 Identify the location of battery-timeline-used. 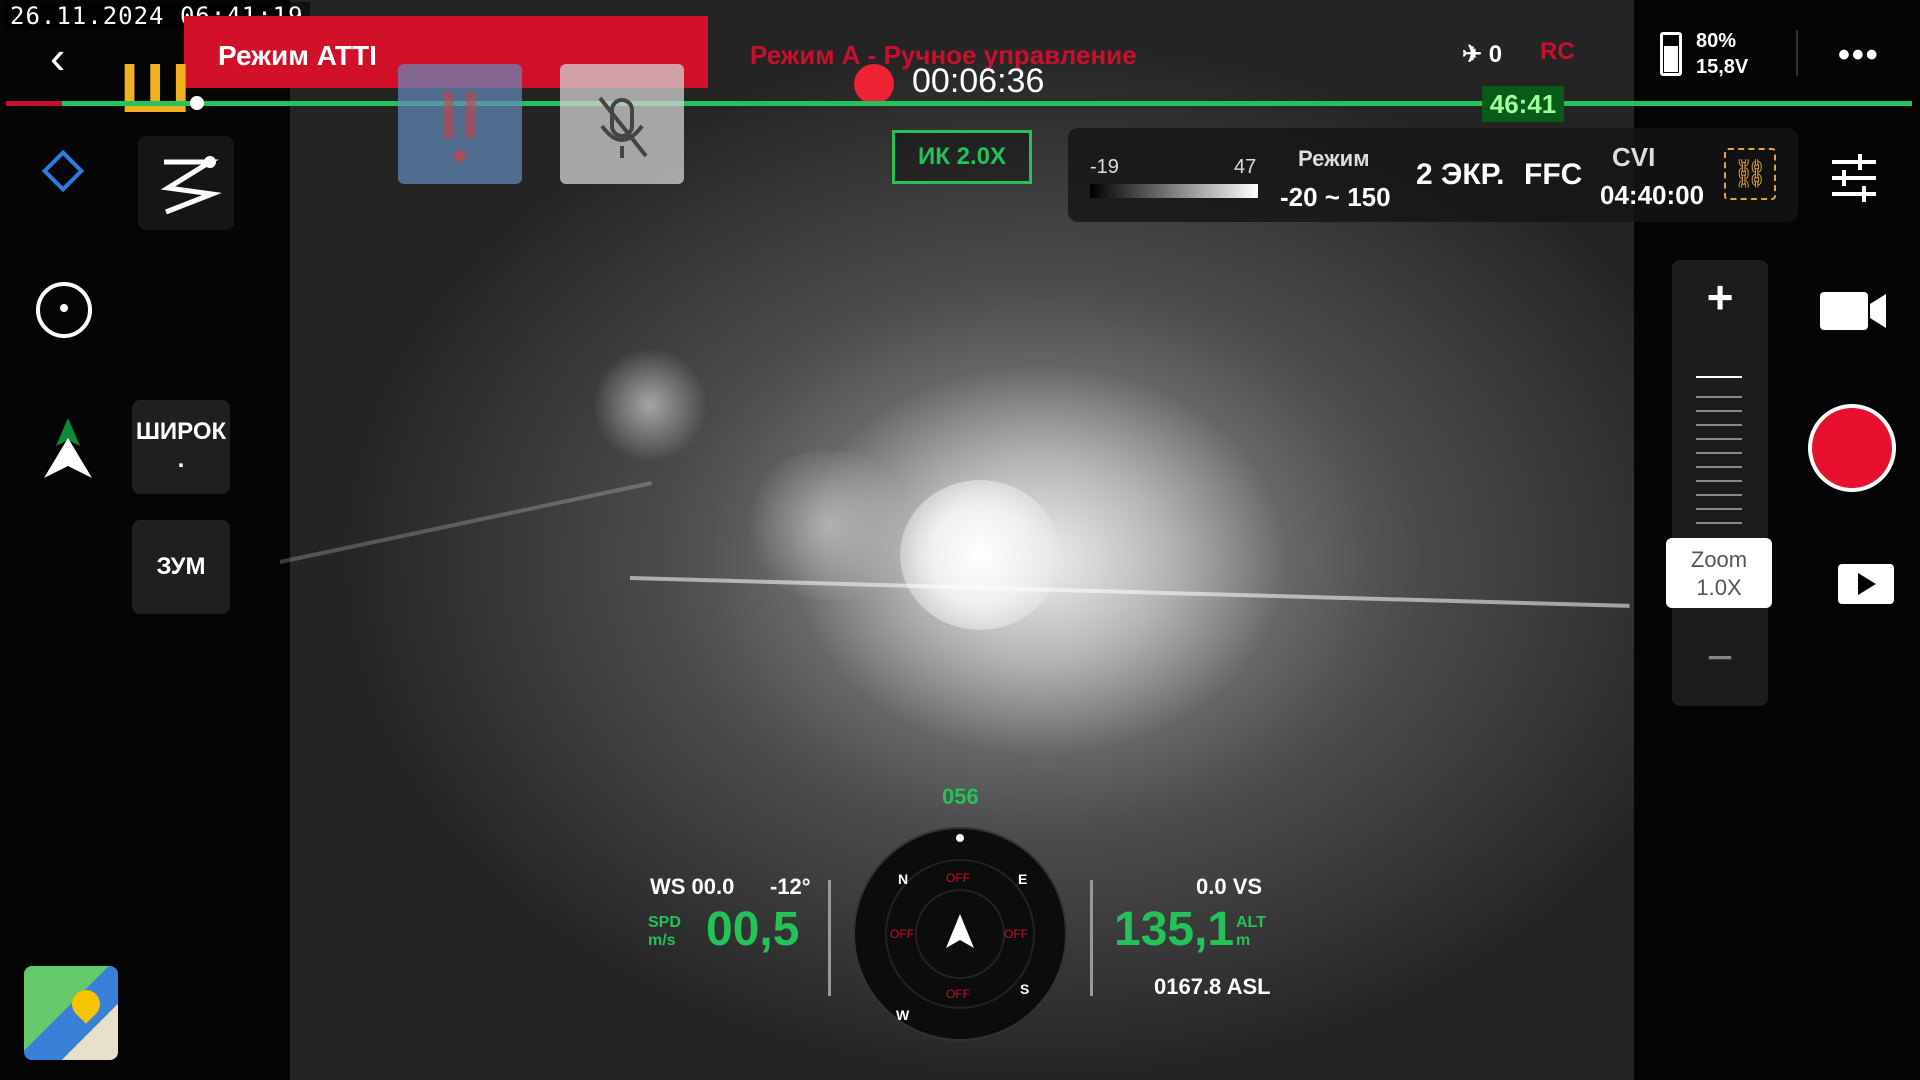
(34, 103).